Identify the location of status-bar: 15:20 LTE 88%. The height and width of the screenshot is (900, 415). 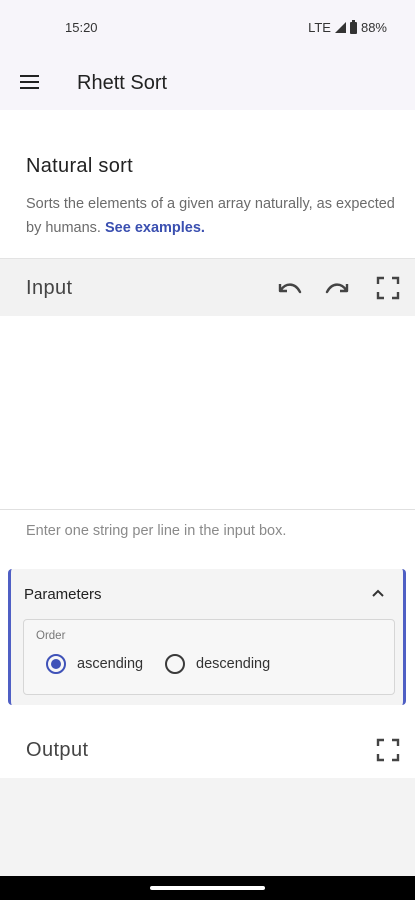
(207, 28).